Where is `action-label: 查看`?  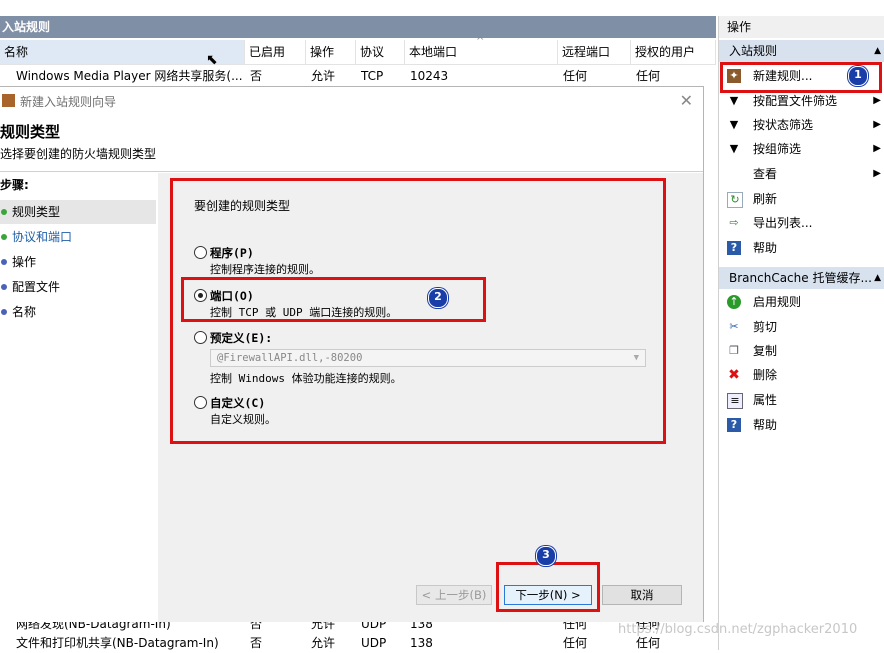 action-label: 查看 is located at coordinates (765, 174).